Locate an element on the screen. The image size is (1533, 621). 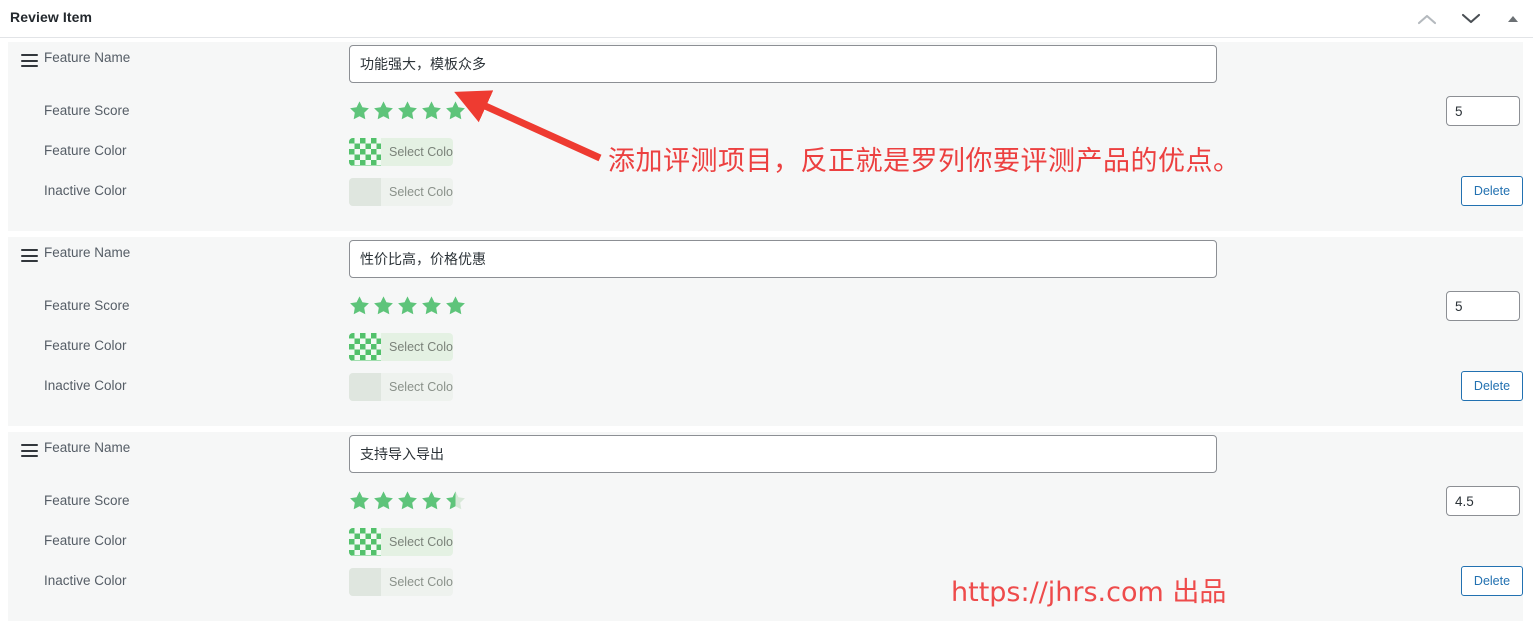
triangle-up-icon is located at coordinates (1513, 19).